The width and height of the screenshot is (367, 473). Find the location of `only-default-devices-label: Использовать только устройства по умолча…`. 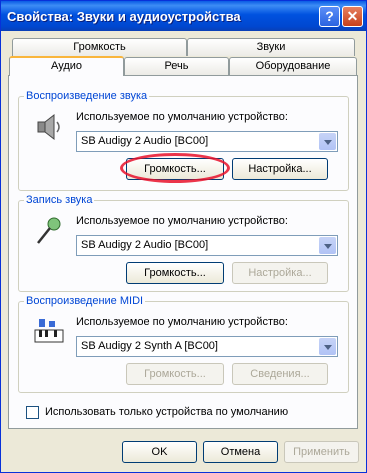

only-default-devices-label: Использовать только устройства по умолча… is located at coordinates (166, 412).